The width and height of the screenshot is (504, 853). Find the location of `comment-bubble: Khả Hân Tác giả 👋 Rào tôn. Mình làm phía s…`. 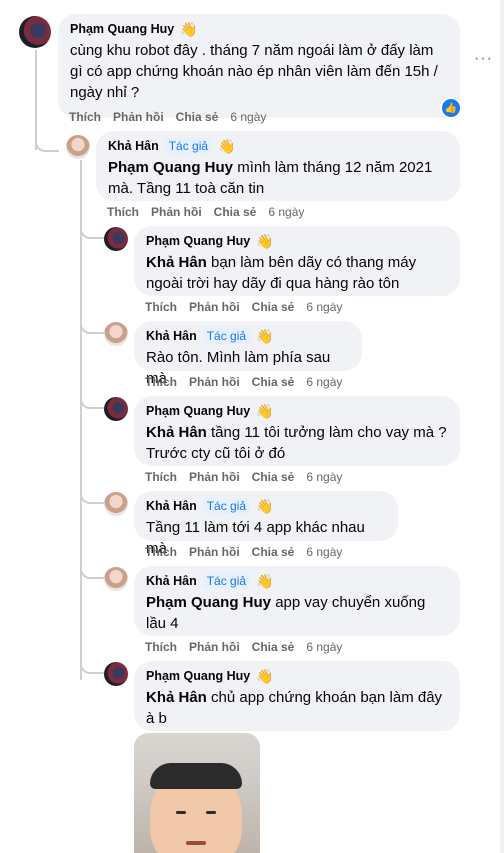

comment-bubble: Khả Hân Tác giả 👋 Rào tôn. Mình làm phía s… is located at coordinates (248, 354).